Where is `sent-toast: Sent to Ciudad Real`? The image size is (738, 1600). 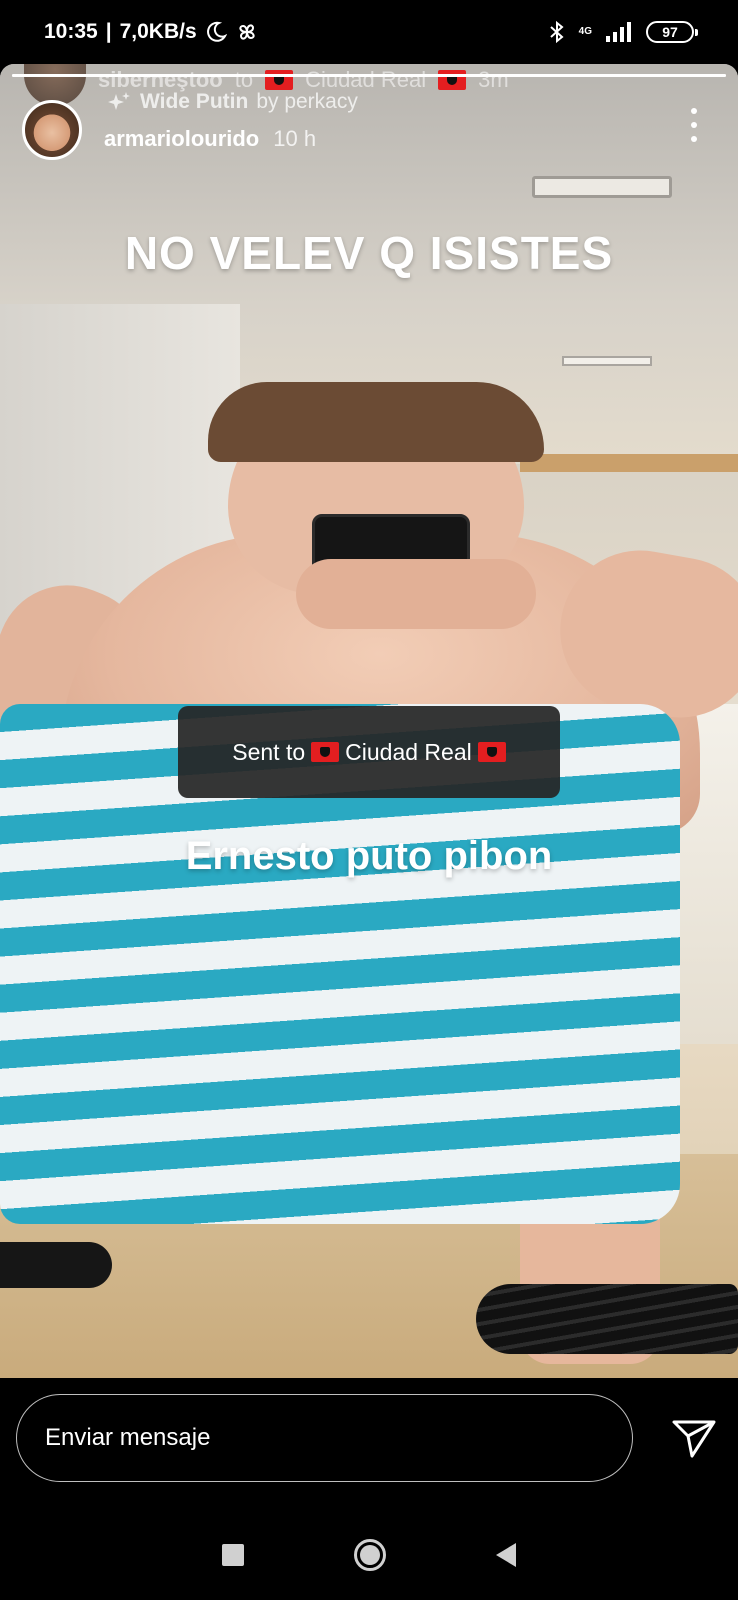
sent-toast: Sent to Ciudad Real is located at coordinates (369, 752).